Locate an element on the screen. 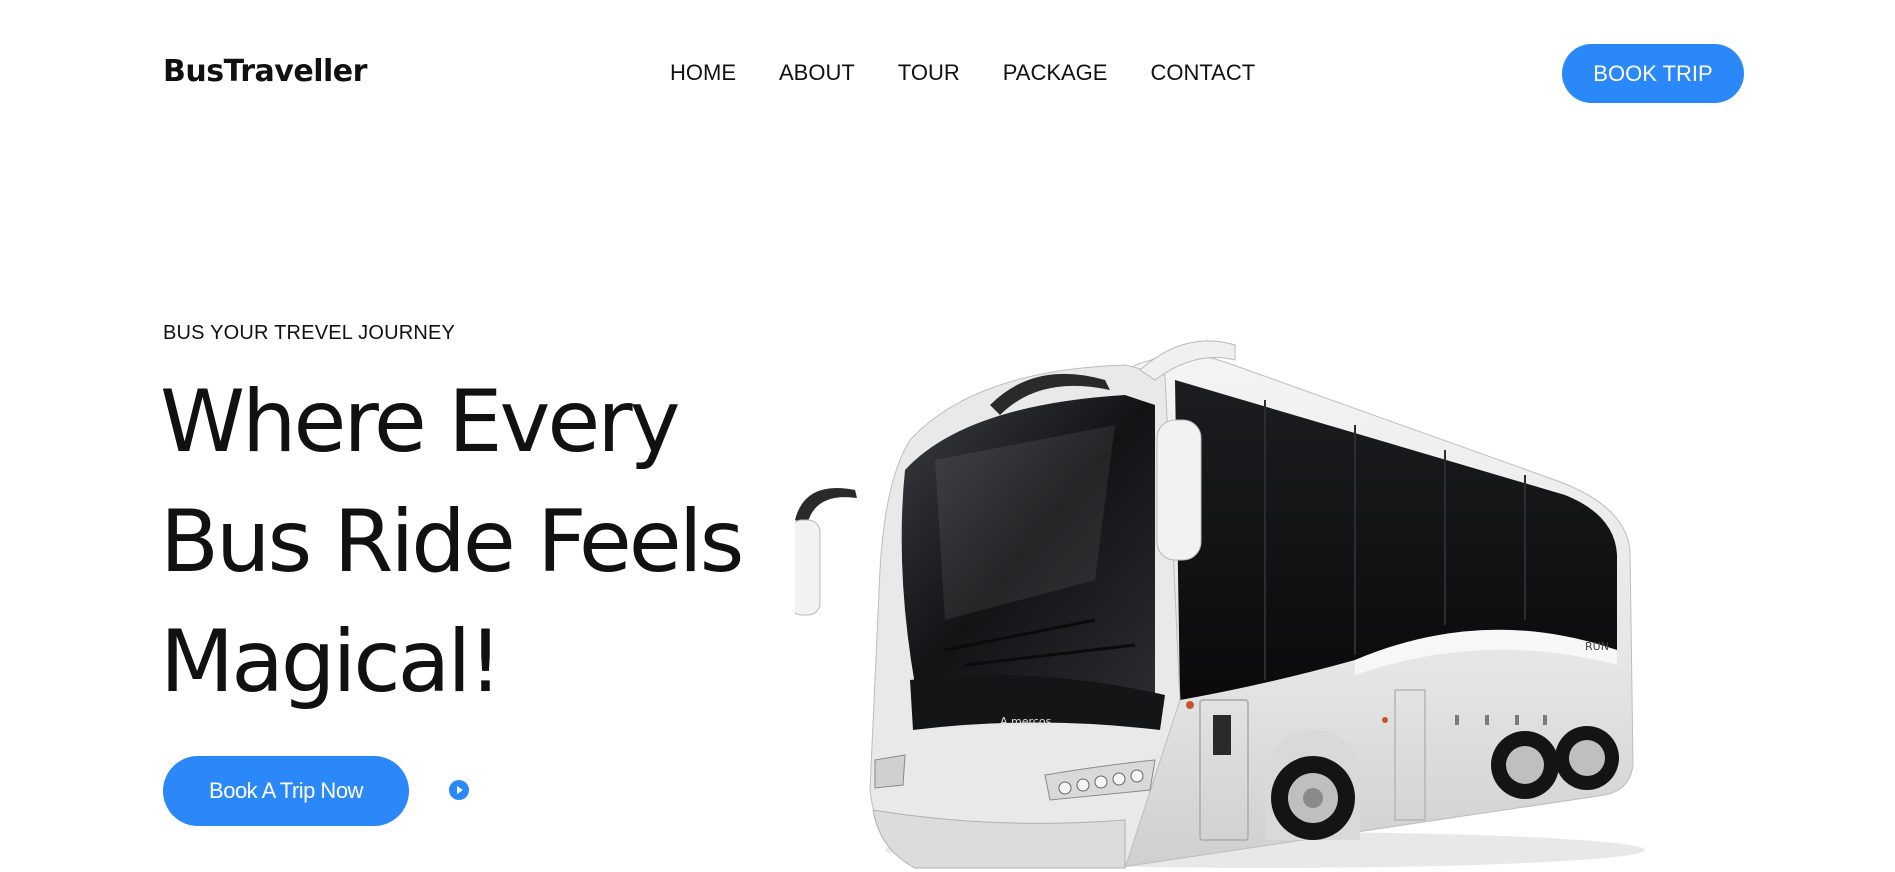 The width and height of the screenshot is (1895, 872). hero-eyebrow: BUS YOUR TREVEL JOURNEY is located at coordinates (309, 333).